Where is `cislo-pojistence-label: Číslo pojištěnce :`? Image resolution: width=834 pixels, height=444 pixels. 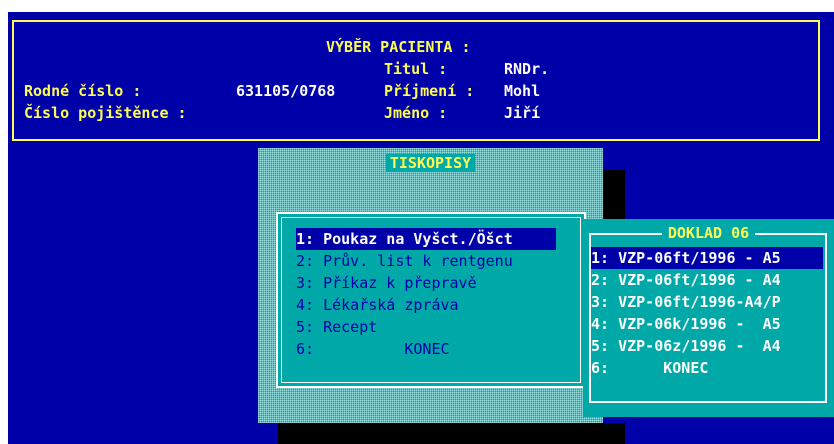 cislo-pojistence-label: Číslo pojištěnce : is located at coordinates (105, 113).